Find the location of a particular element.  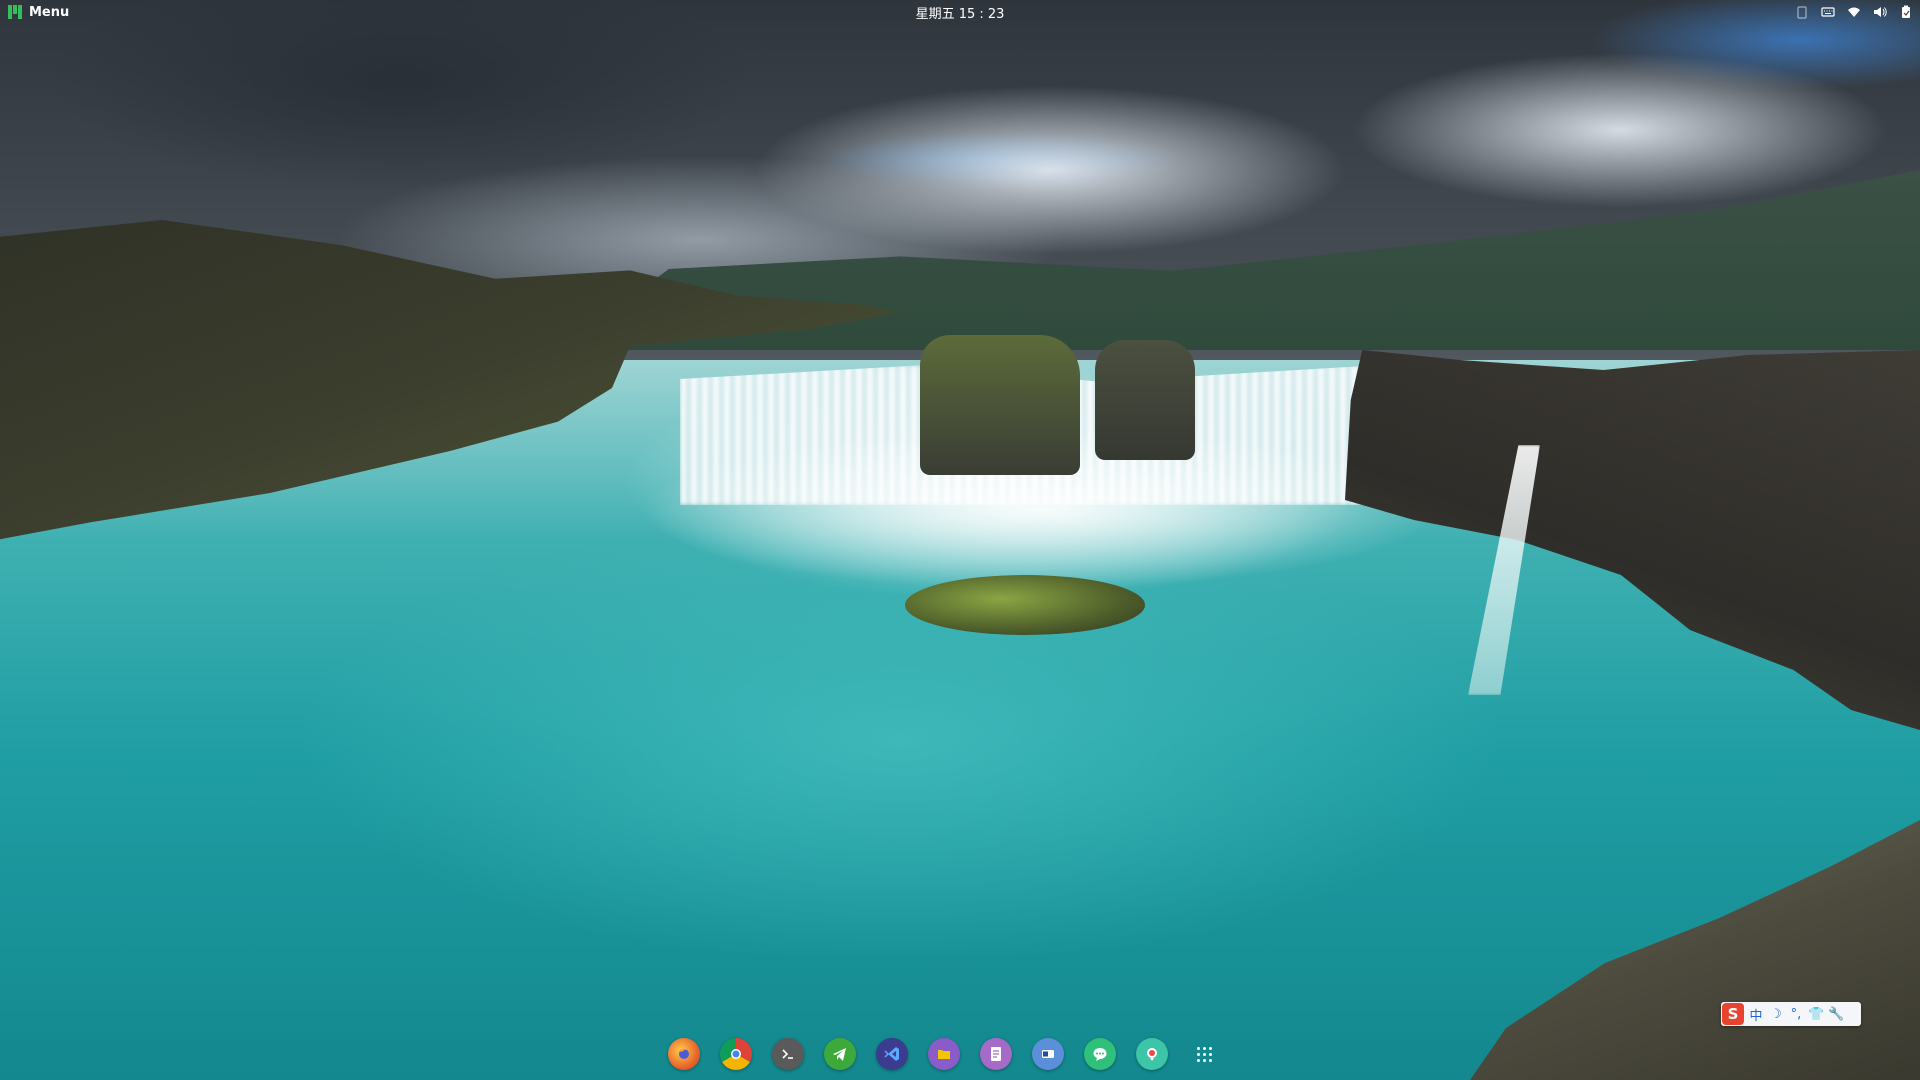

center-rock is located at coordinates (1000, 405).